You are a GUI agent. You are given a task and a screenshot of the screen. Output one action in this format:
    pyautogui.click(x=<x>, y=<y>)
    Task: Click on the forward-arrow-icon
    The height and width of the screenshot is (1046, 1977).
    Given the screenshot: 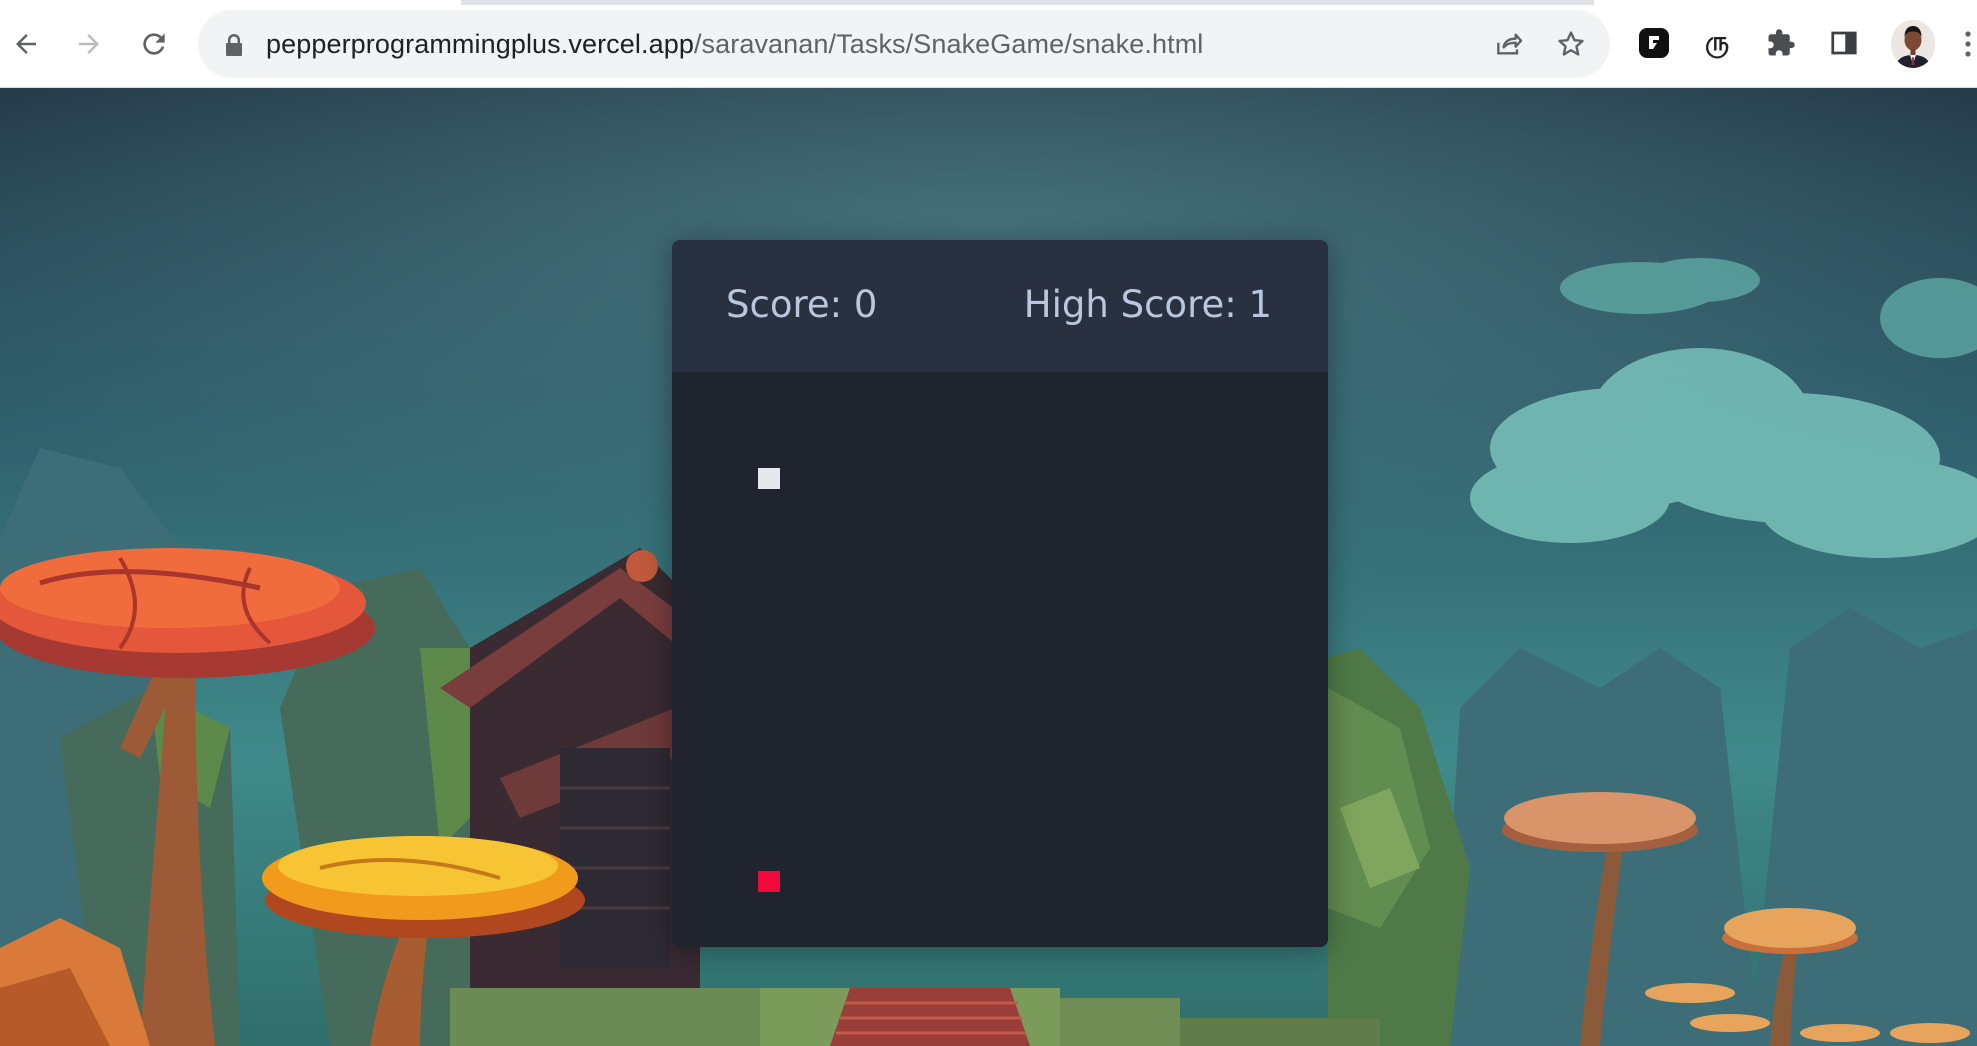 What is the action you would take?
    pyautogui.click(x=89, y=44)
    